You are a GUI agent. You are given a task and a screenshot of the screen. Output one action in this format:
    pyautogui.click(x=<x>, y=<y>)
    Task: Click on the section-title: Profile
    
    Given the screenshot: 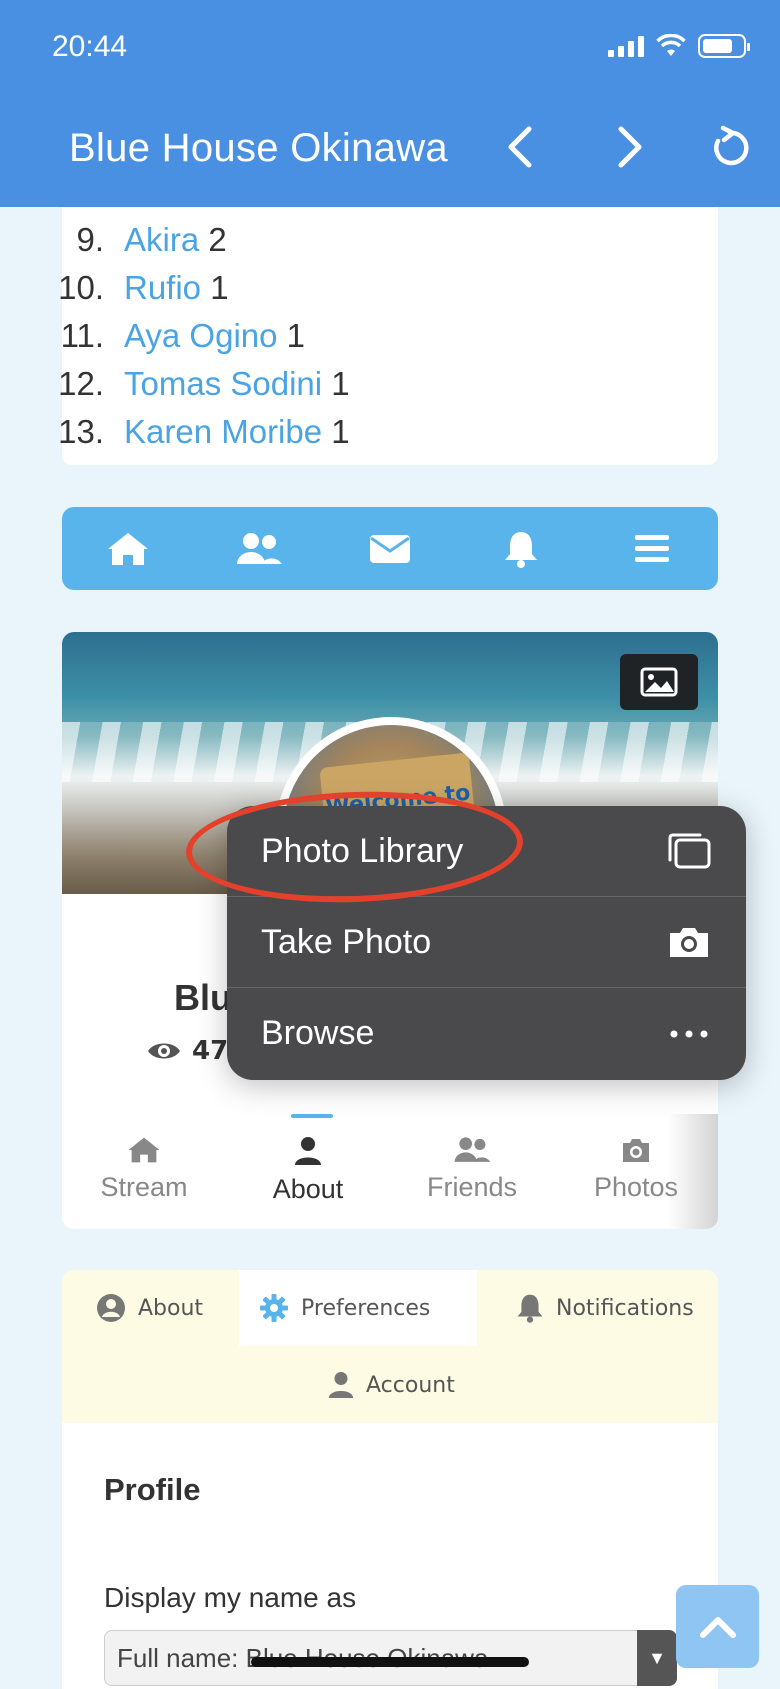 What is the action you would take?
    pyautogui.click(x=152, y=1489)
    